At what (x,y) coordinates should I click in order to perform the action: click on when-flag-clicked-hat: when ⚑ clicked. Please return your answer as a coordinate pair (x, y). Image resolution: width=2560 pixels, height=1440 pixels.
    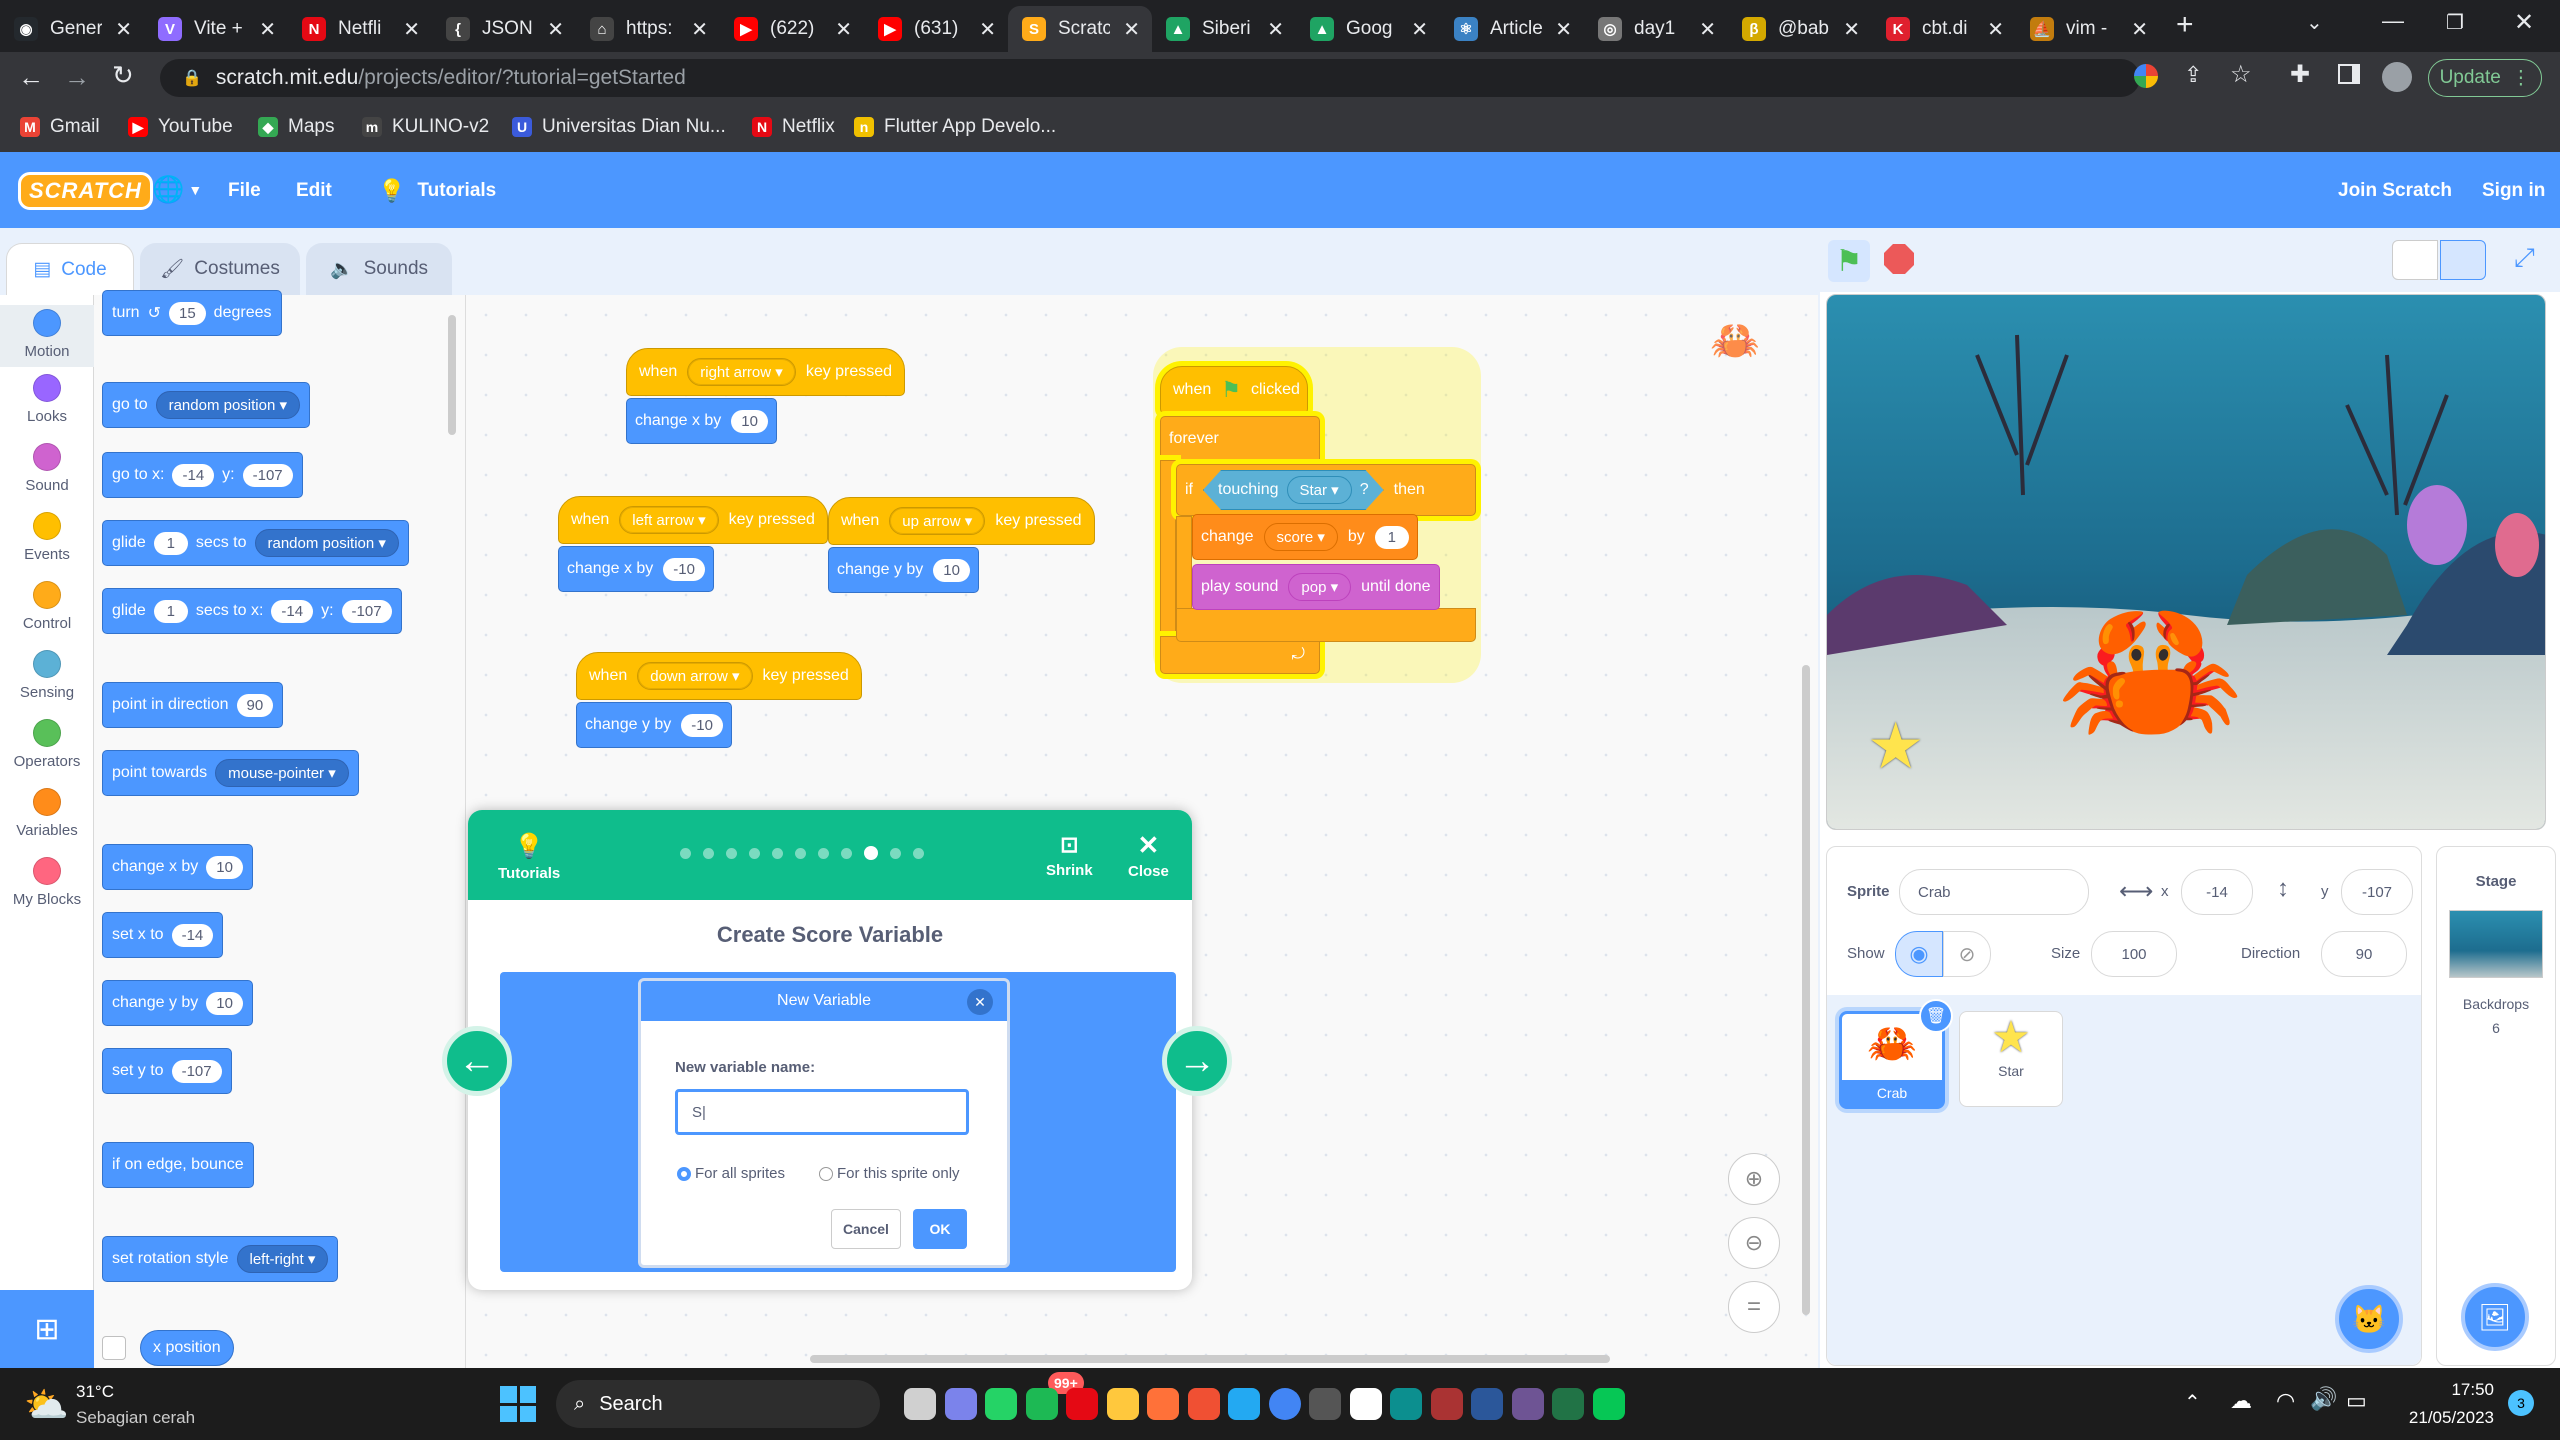
    Looking at the image, I should click on (1234, 390).